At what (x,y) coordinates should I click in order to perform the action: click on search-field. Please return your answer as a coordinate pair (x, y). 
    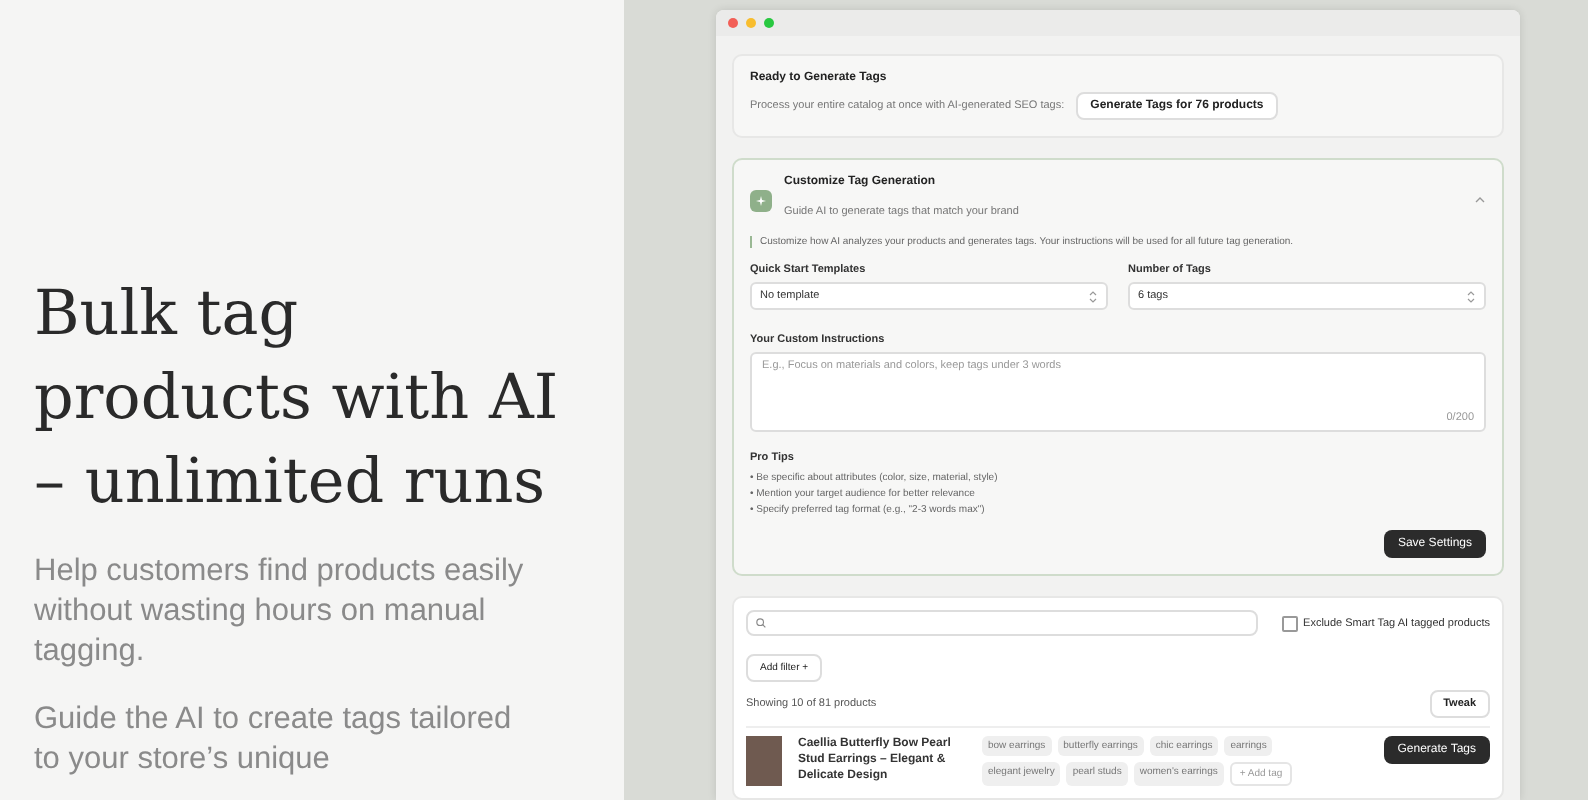
    Looking at the image, I should click on (1002, 623).